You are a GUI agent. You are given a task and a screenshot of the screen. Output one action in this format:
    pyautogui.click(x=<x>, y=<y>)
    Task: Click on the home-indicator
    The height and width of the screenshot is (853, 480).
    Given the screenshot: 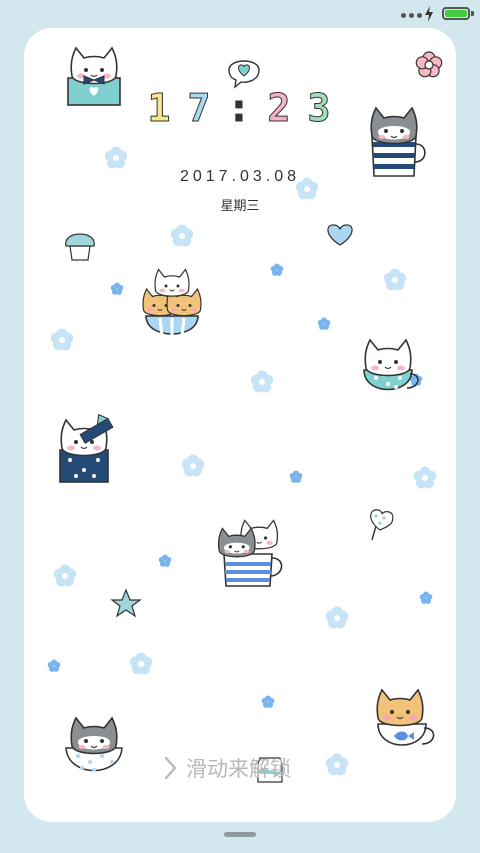 What is the action you would take?
    pyautogui.click(x=240, y=834)
    